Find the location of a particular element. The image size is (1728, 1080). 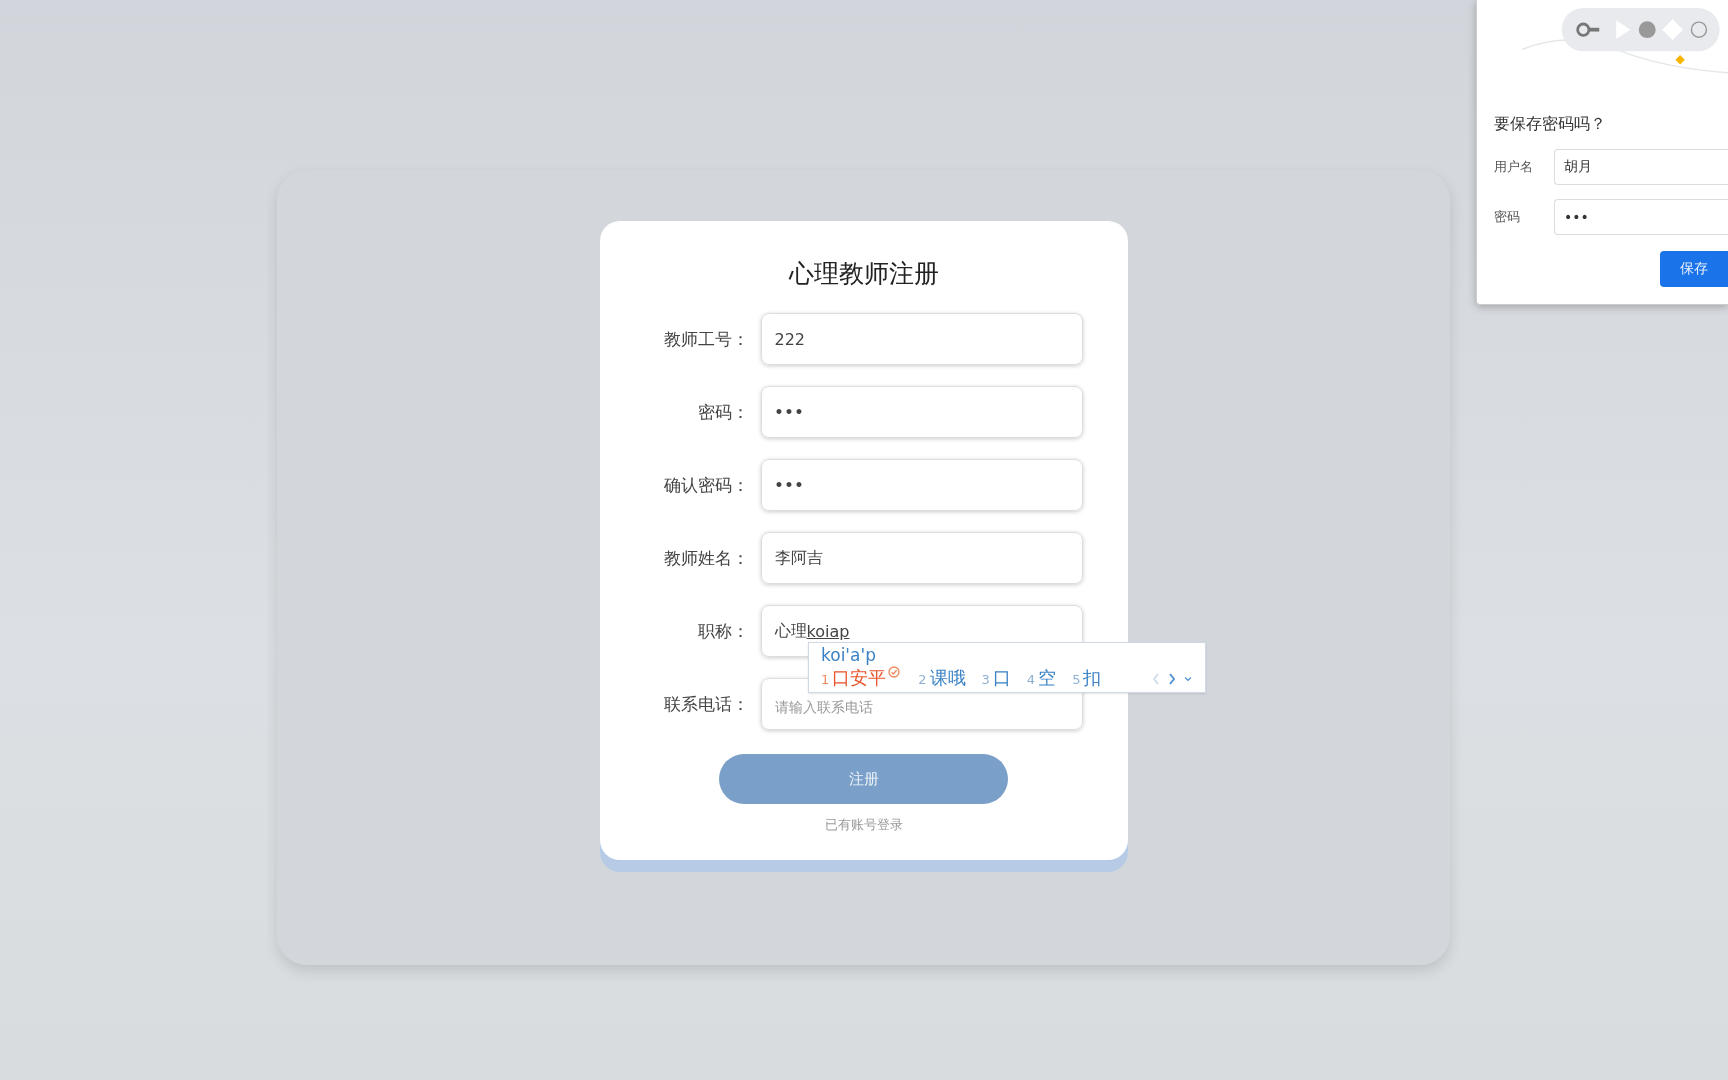

input-field: 胡月 is located at coordinates (1641, 167).